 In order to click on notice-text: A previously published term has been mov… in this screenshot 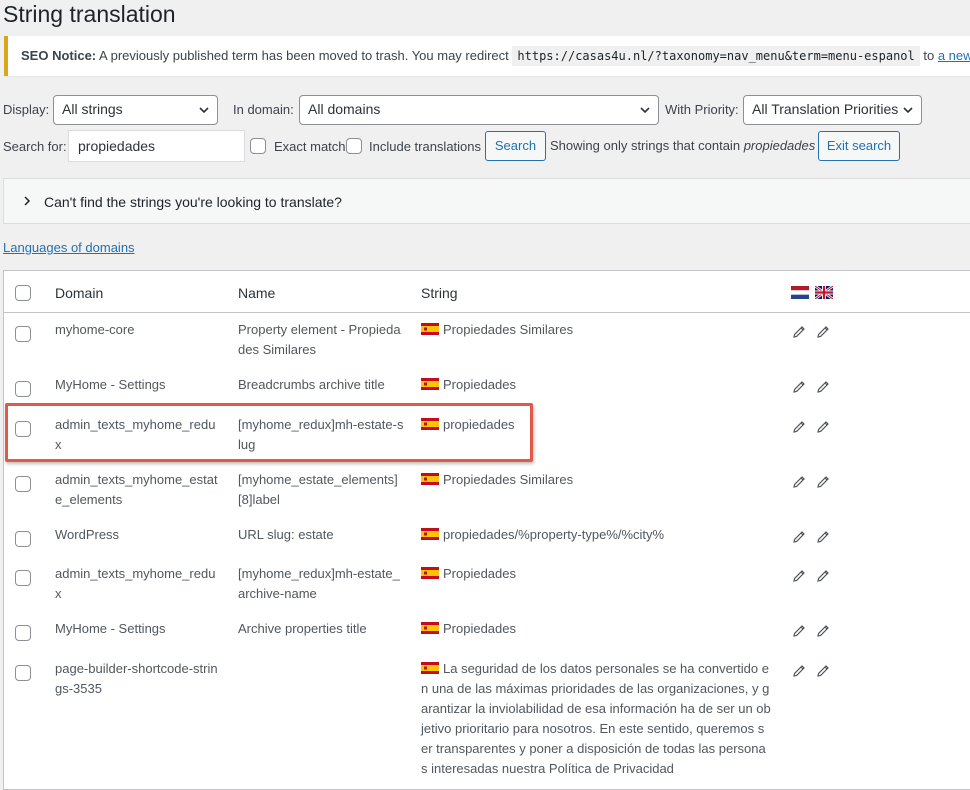, I will do `click(304, 55)`.